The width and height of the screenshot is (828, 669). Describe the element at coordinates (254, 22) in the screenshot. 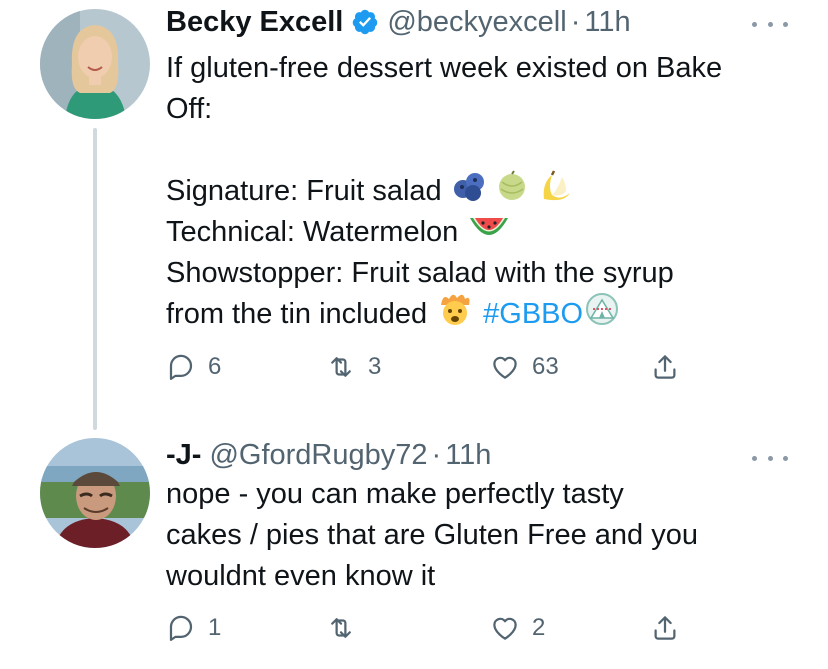

I see `author-name: Becky Excell` at that location.